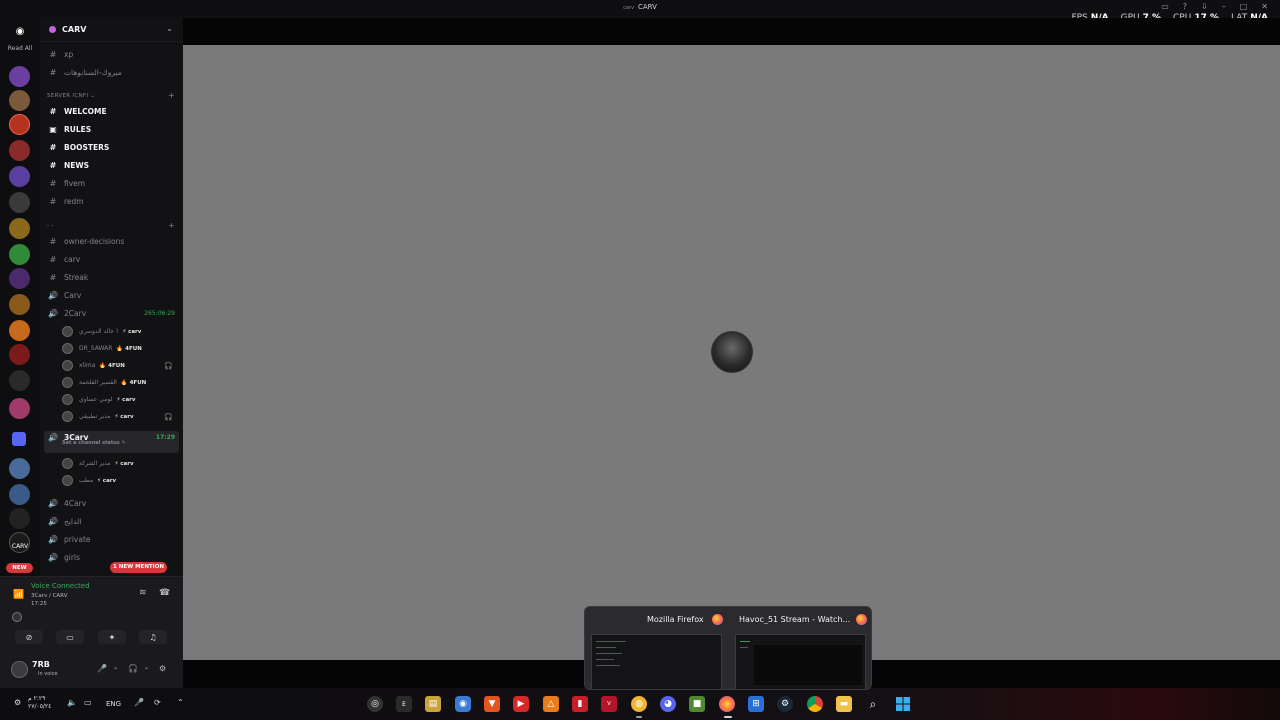 The width and height of the screenshot is (1280, 720). I want to click on network-icon: ⚙, so click(17, 702).